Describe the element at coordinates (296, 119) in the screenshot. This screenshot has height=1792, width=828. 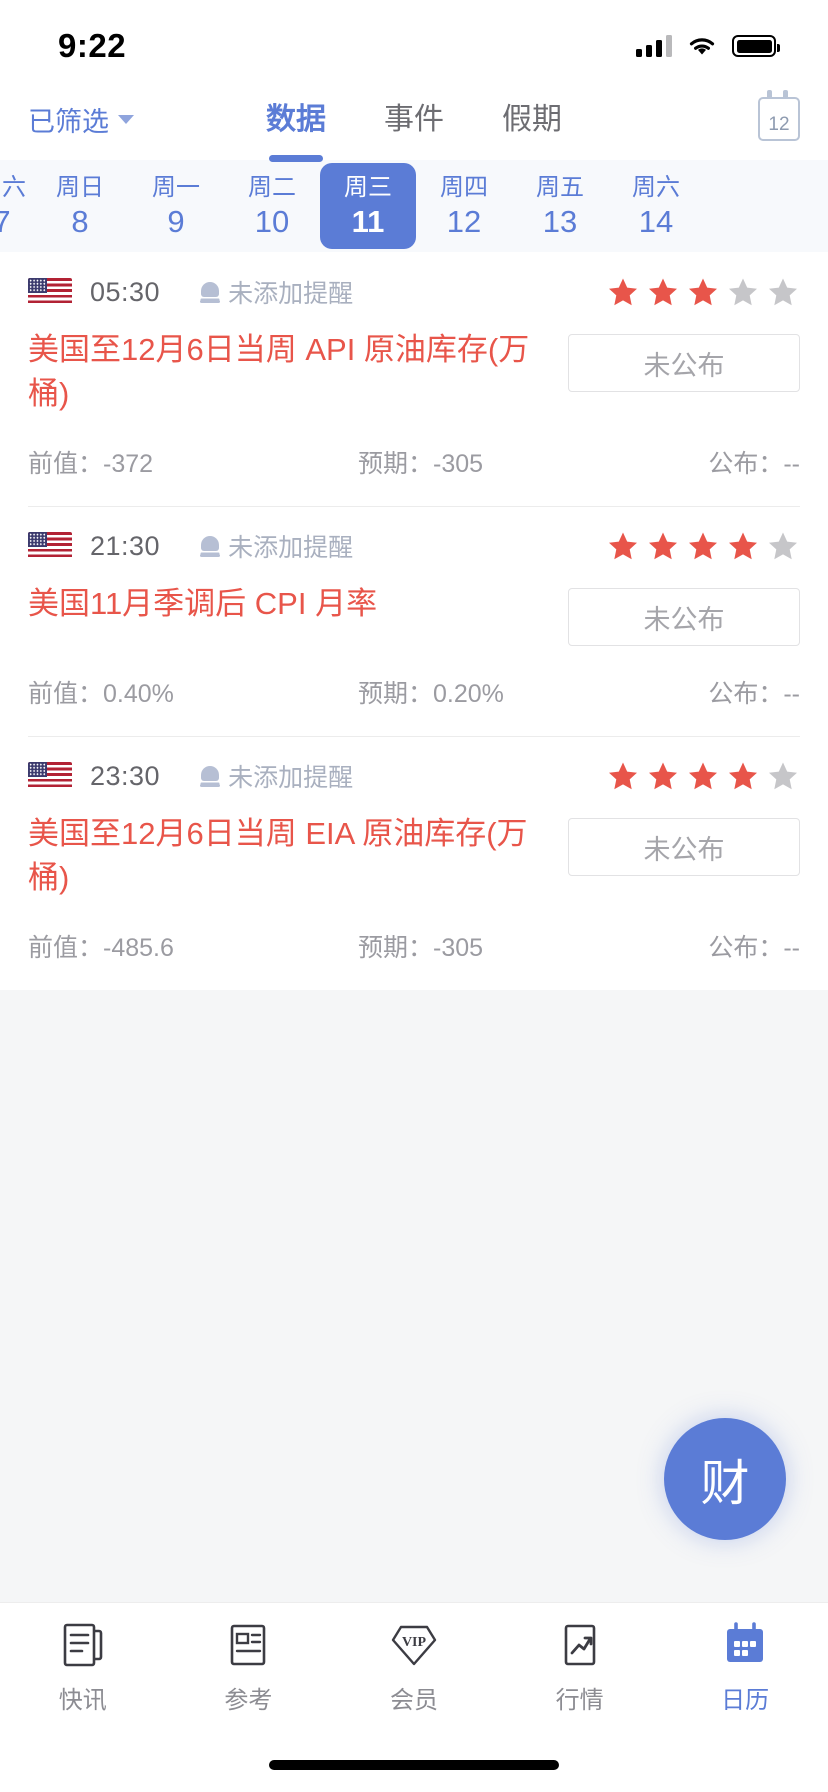
I see `tab-data: 数据` at that location.